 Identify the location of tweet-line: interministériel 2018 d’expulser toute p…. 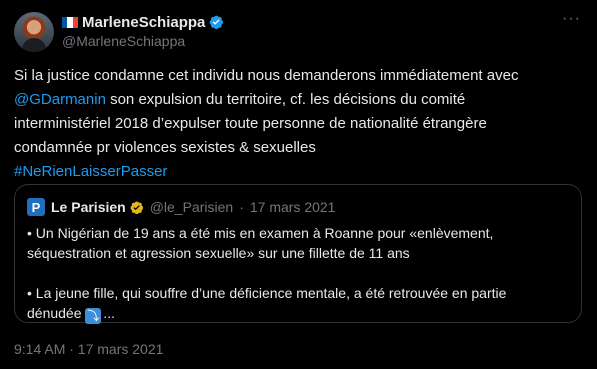
(250, 123).